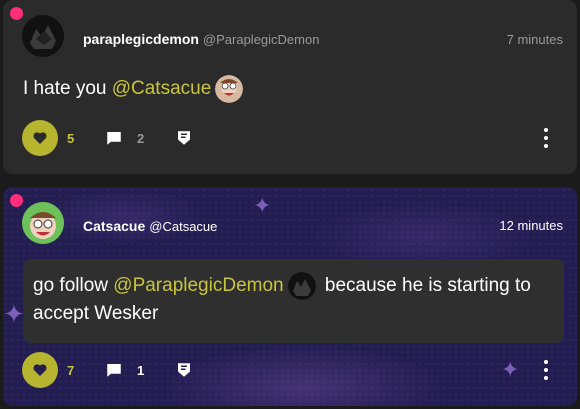 The height and width of the screenshot is (409, 580). I want to click on like-count: 5, so click(71, 138).